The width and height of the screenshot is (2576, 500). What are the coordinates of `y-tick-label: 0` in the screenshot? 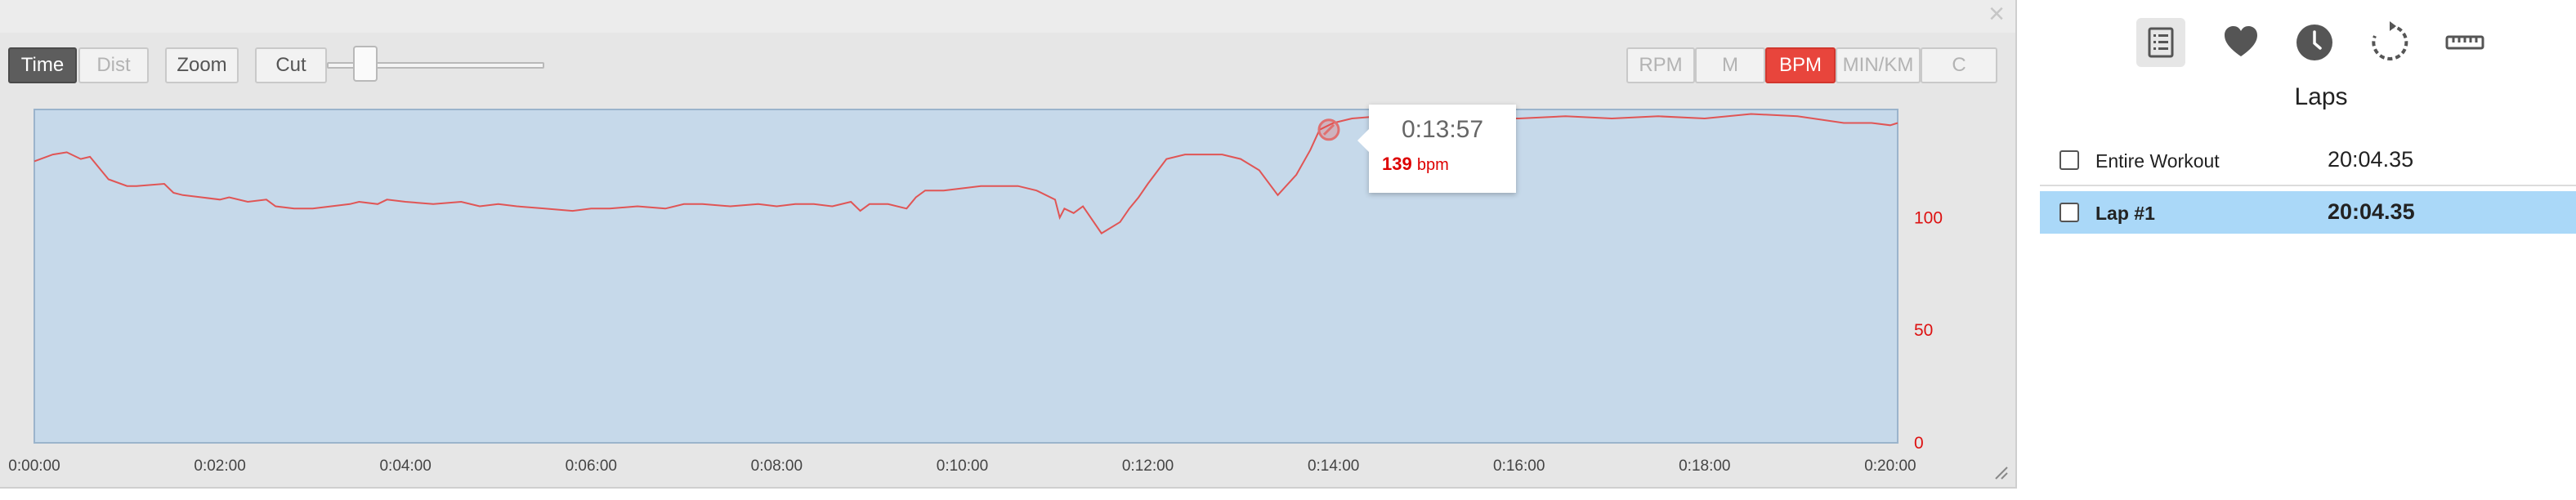 It's located at (1919, 443).